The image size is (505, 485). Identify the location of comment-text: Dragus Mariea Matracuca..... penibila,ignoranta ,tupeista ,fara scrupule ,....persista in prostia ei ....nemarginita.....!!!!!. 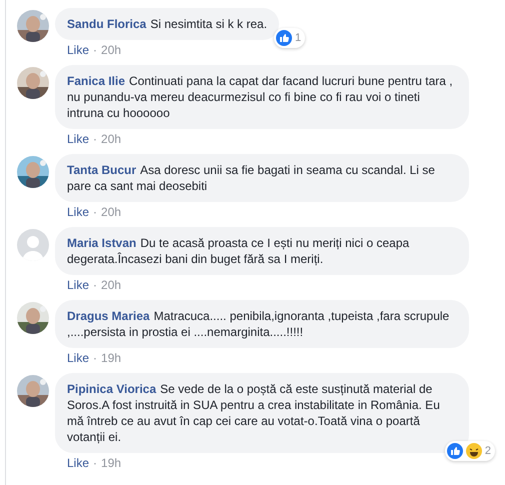
(258, 324).